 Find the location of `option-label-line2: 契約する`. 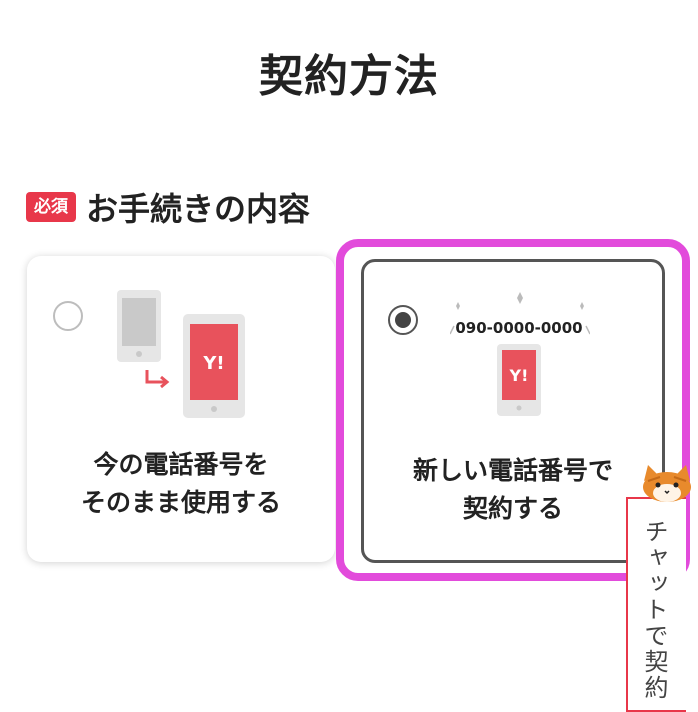

option-label-line2: 契約する is located at coordinates (512, 508).